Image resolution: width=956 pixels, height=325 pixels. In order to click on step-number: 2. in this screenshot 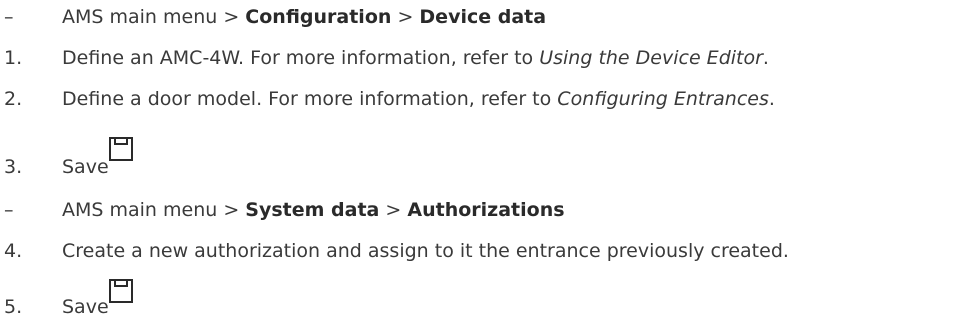, I will do `click(13, 99)`.